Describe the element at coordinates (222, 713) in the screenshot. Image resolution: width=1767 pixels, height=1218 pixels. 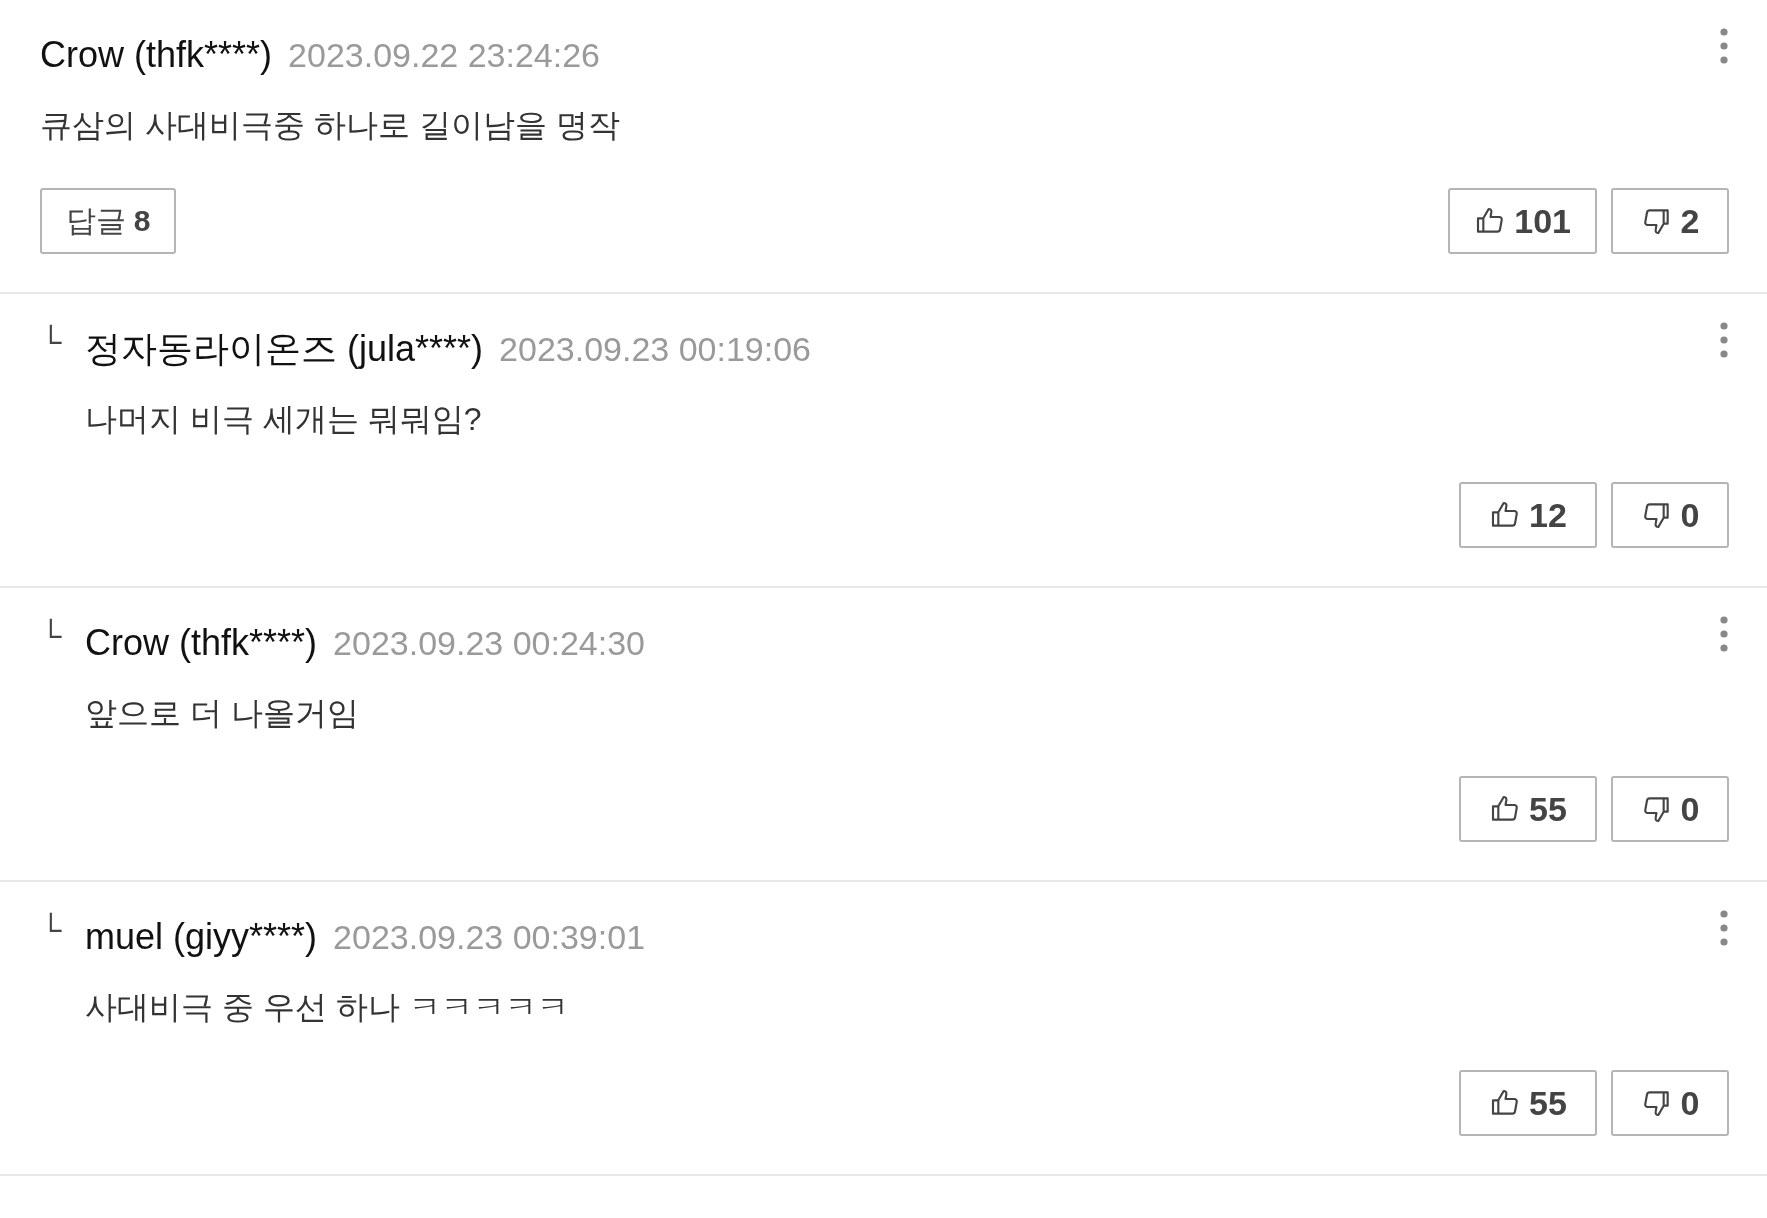
I see `comment-text: 앞으로 더 나올거임` at that location.